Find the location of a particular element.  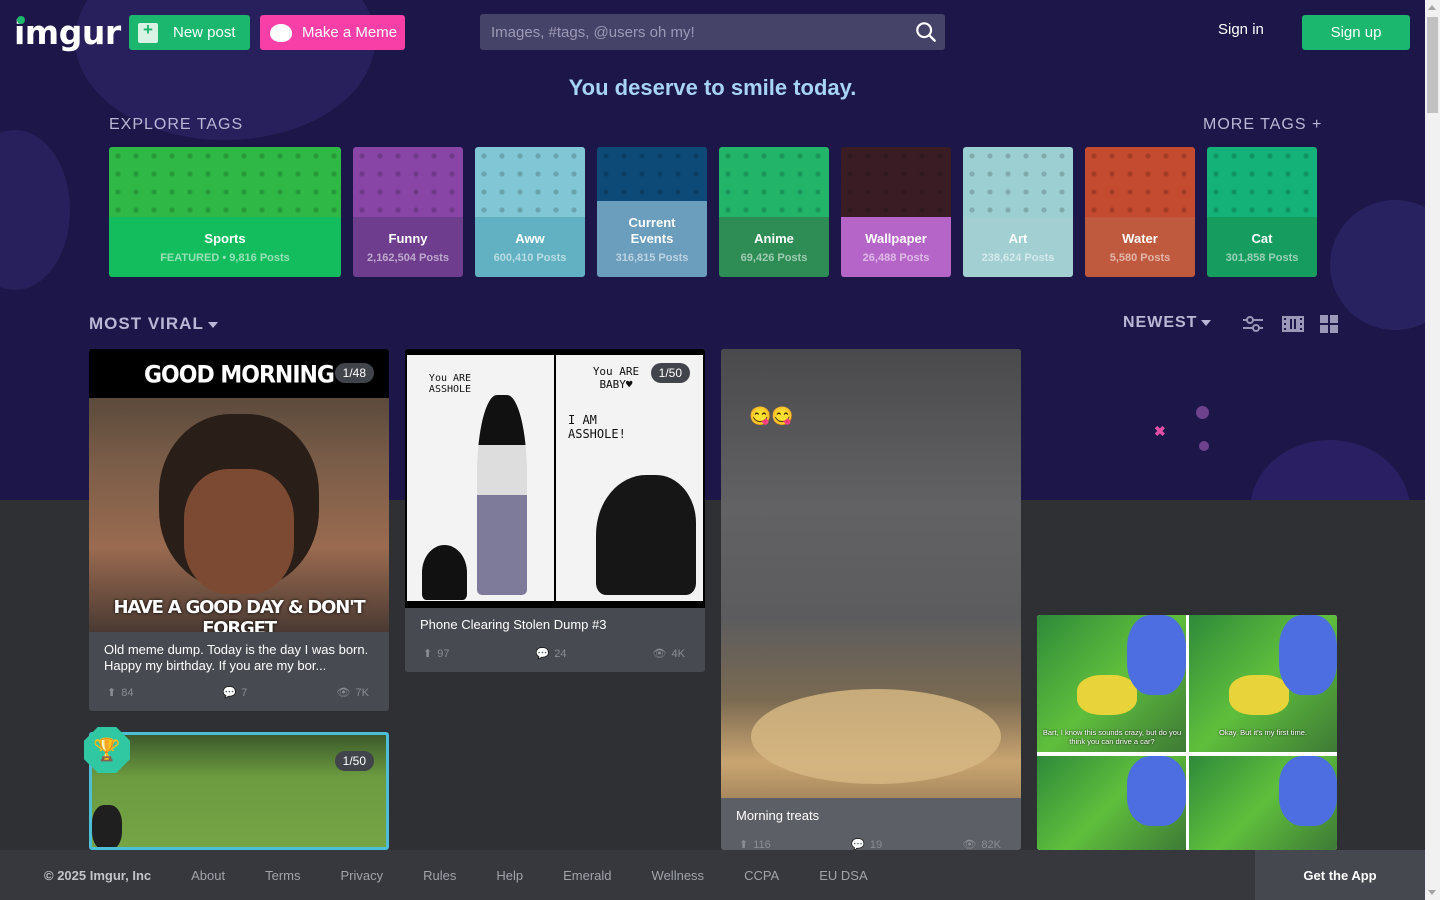

post-stats: ⬆ 116 💬 19 👁 82K is located at coordinates (871, 837).